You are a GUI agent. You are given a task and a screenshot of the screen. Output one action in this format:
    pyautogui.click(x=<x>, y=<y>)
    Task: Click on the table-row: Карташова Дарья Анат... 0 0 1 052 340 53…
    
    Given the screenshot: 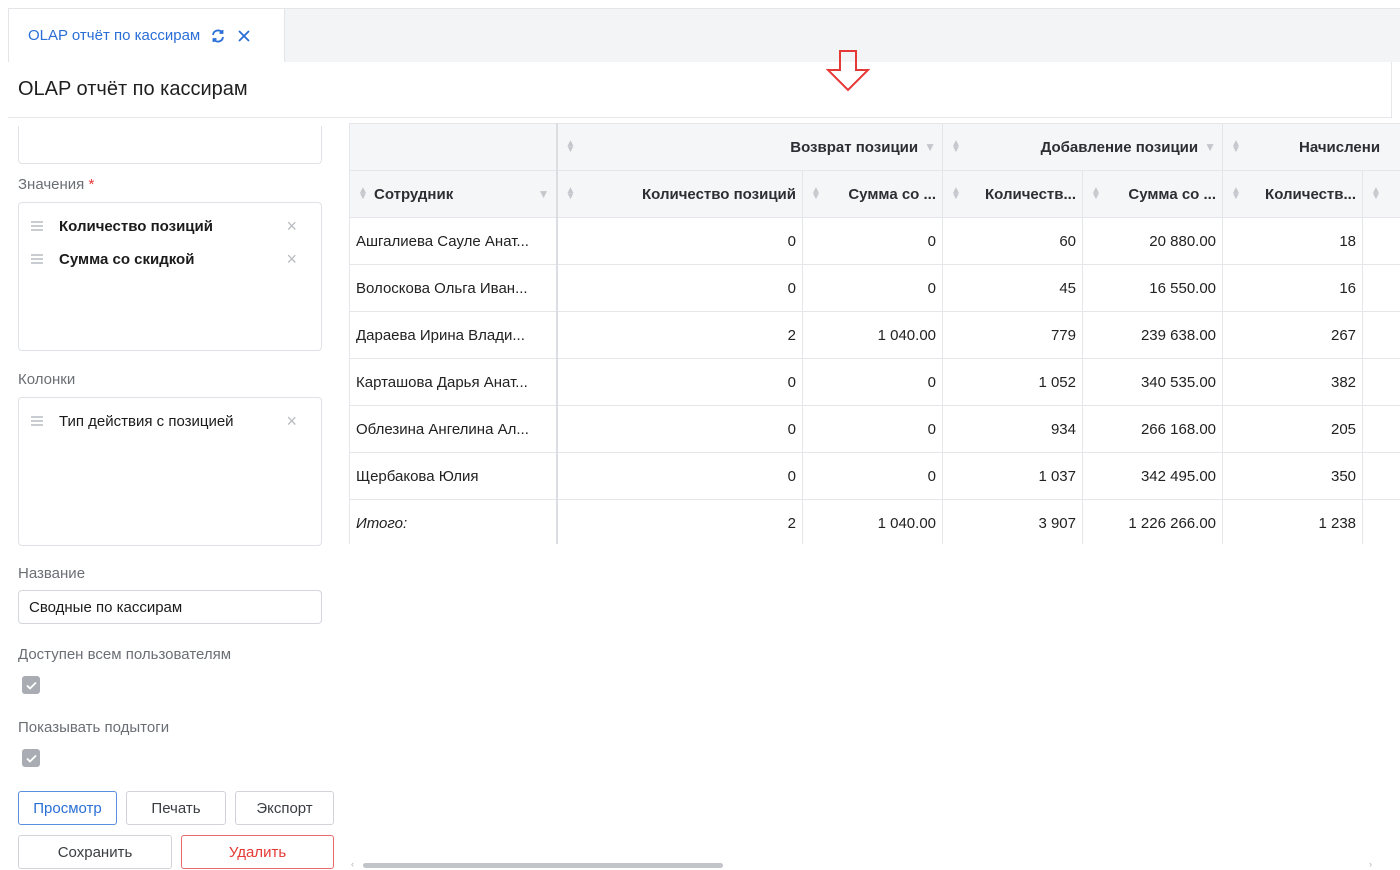 What is the action you would take?
    pyautogui.click(x=874, y=382)
    